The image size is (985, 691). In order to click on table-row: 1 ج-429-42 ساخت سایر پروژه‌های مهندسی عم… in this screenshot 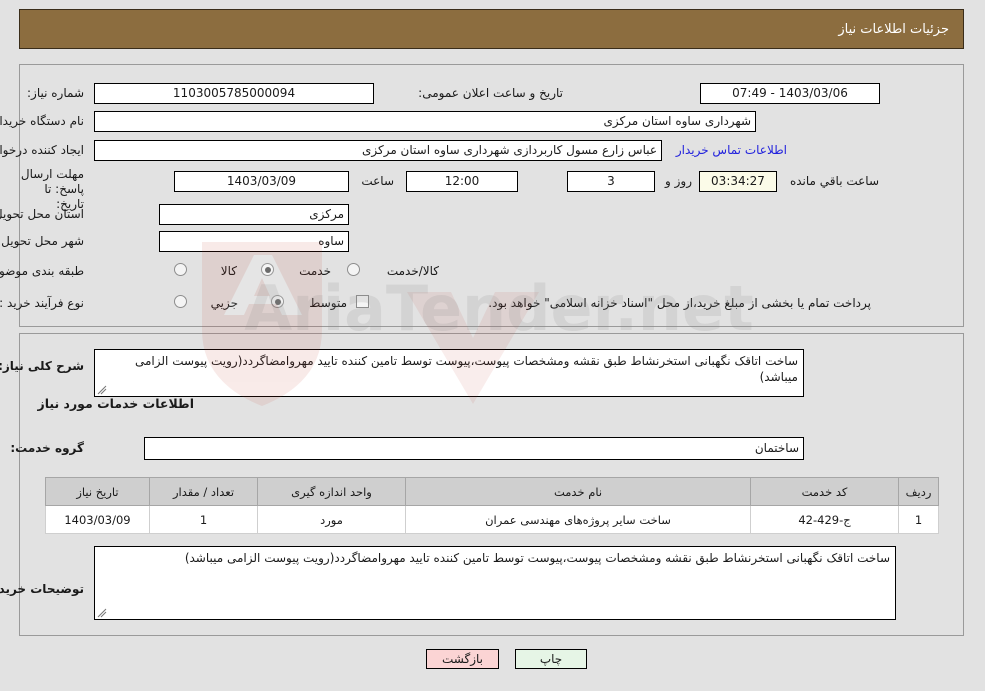, I will do `click(493, 519)`.